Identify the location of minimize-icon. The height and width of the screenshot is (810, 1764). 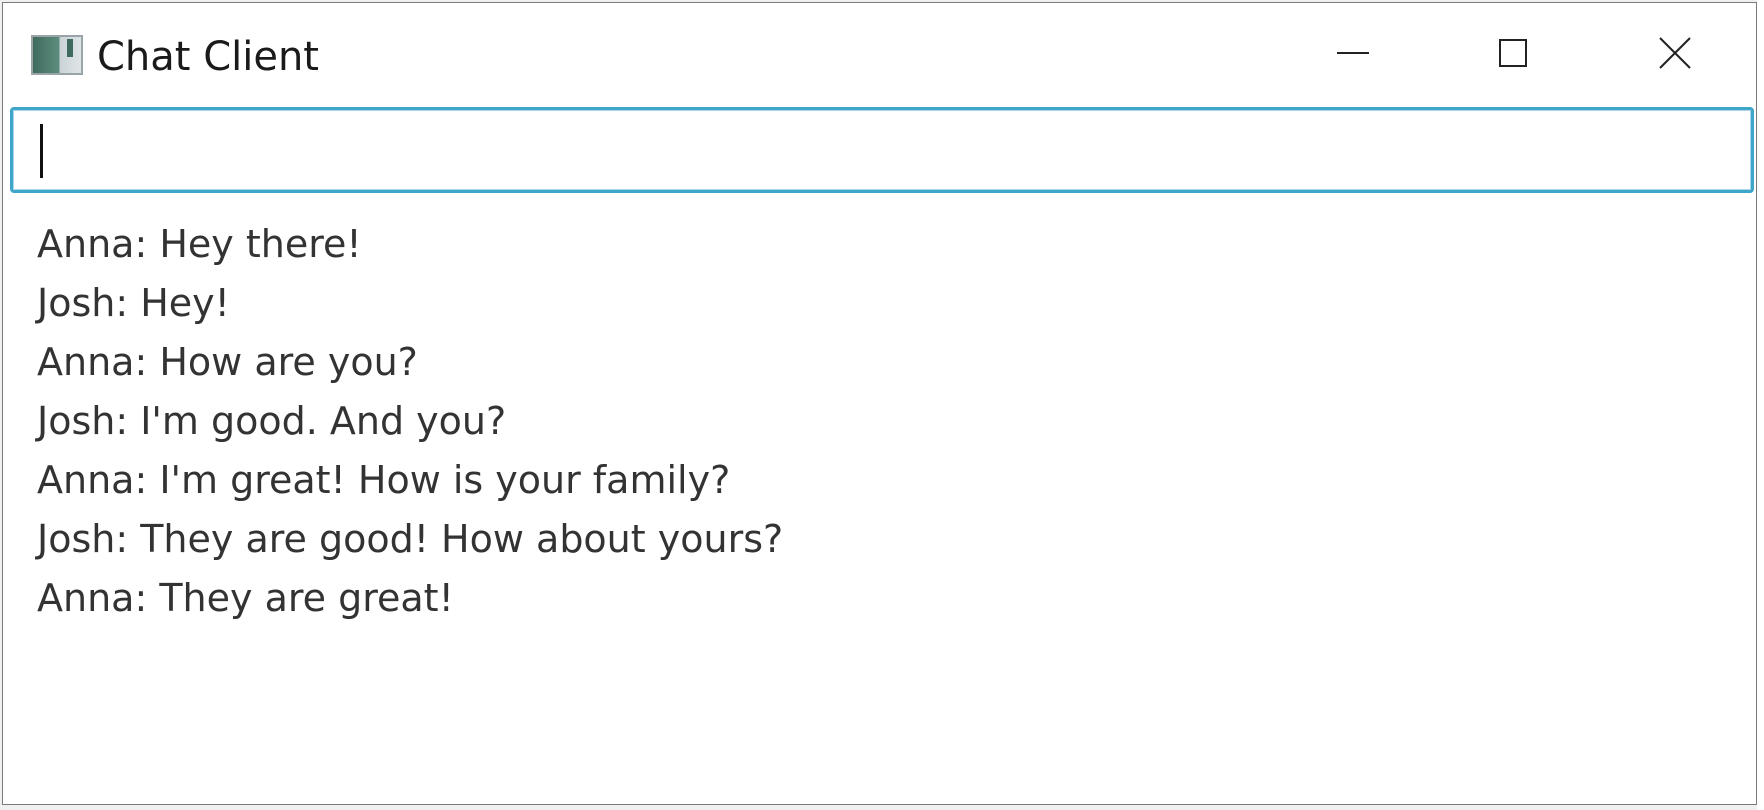
(1353, 53).